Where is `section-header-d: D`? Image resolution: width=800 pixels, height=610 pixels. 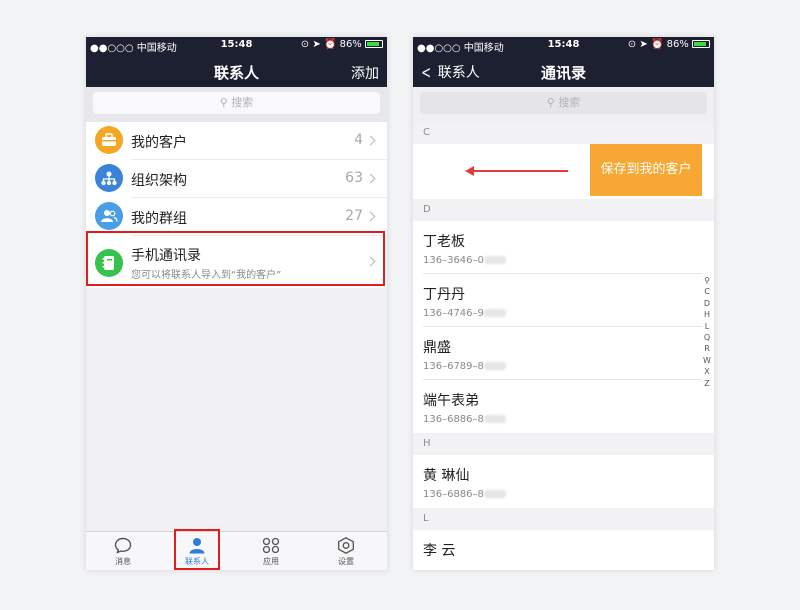 section-header-d: D is located at coordinates (563, 210).